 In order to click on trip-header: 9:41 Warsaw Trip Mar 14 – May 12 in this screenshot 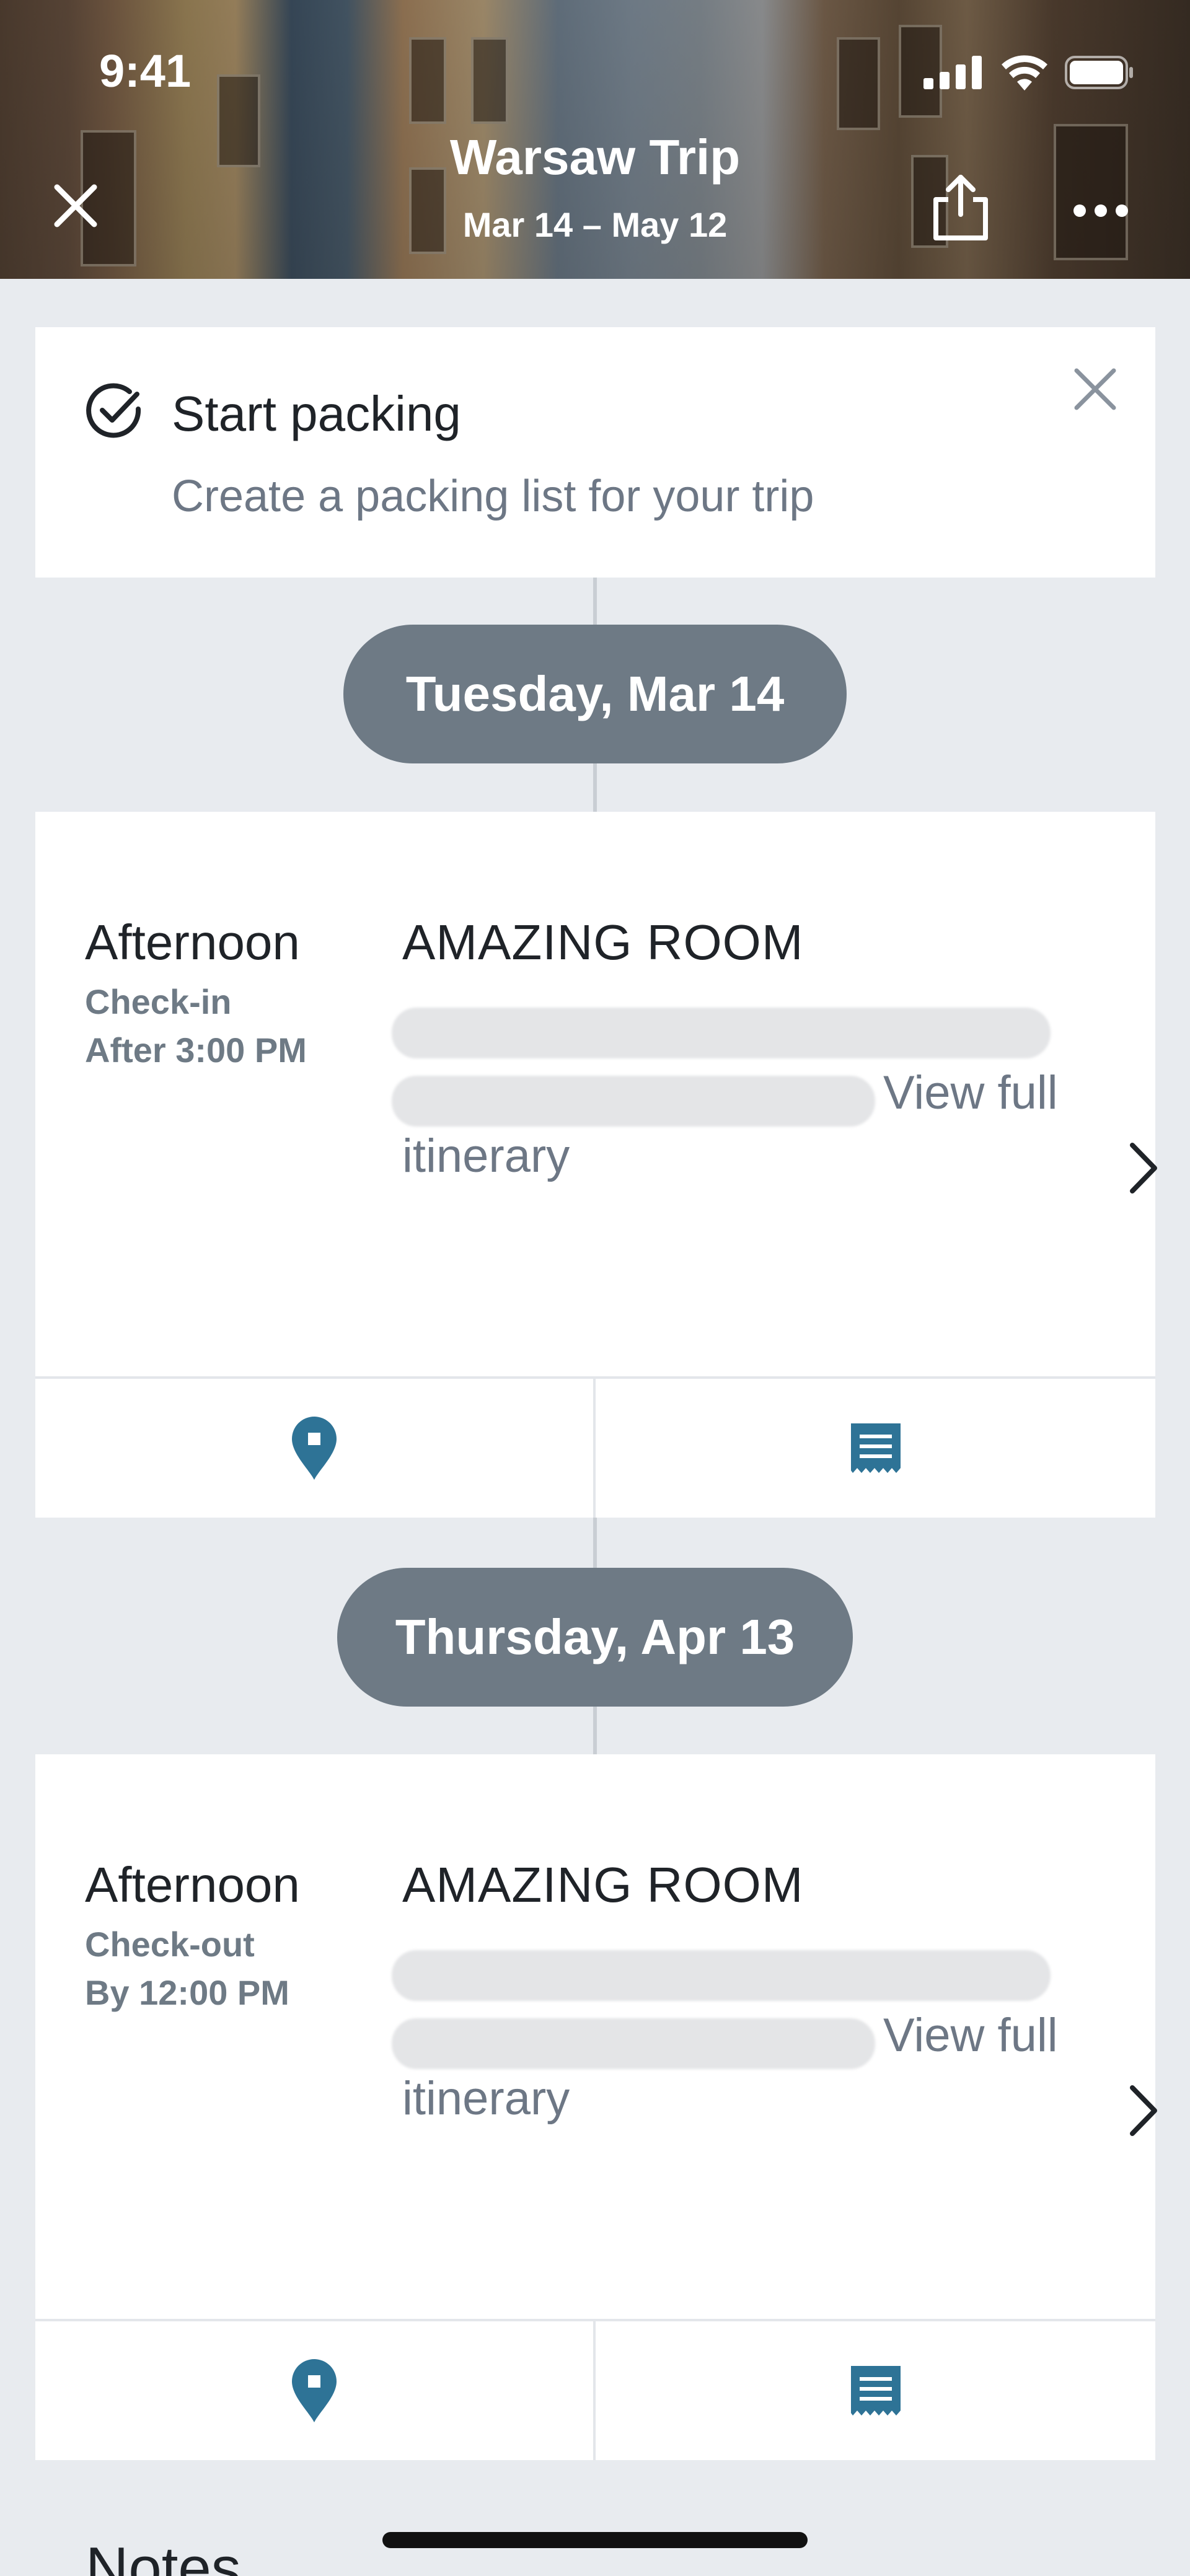, I will do `click(595, 140)`.